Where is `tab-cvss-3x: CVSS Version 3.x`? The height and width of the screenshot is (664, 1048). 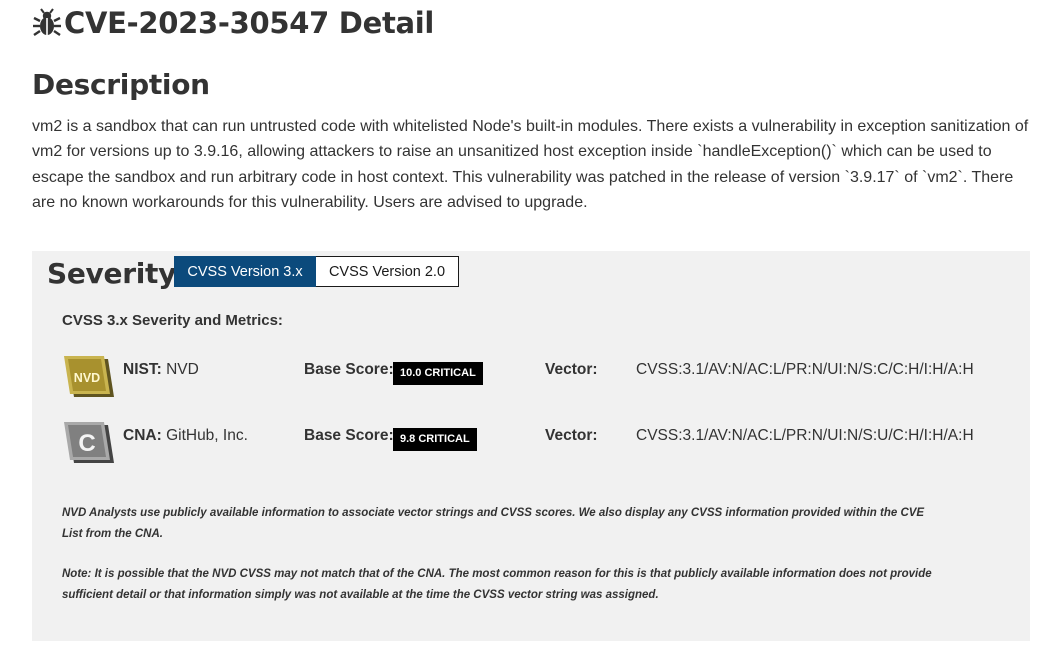
tab-cvss-3x: CVSS Version 3.x is located at coordinates (245, 271).